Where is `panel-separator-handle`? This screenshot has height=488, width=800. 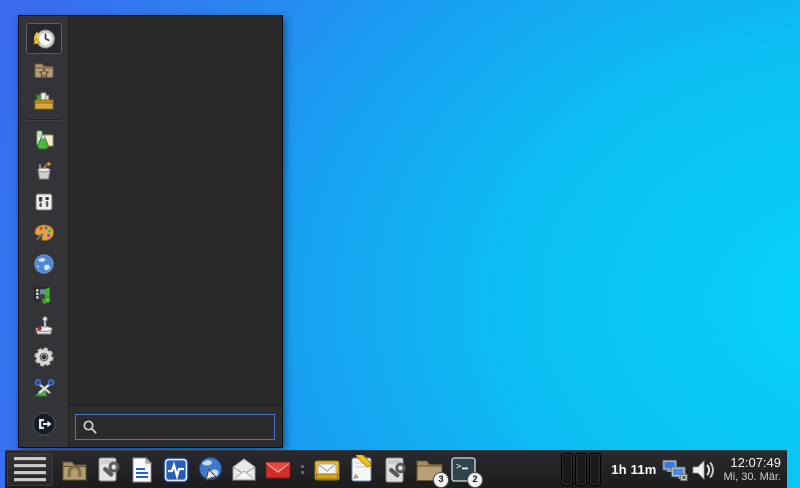
panel-separator-handle is located at coordinates (302, 469).